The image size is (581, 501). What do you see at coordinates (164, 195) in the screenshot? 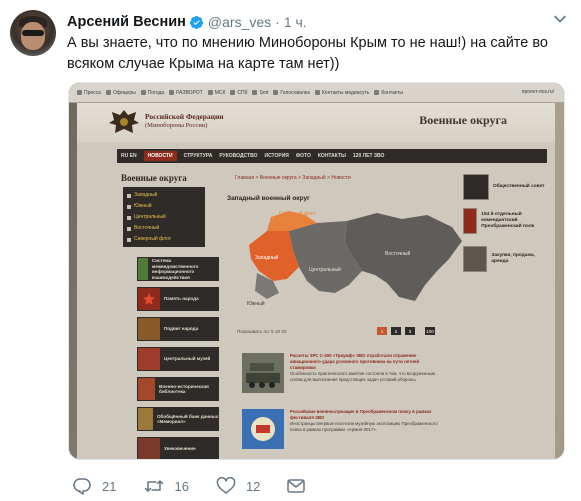
I see `district-item: Западный` at bounding box center [164, 195].